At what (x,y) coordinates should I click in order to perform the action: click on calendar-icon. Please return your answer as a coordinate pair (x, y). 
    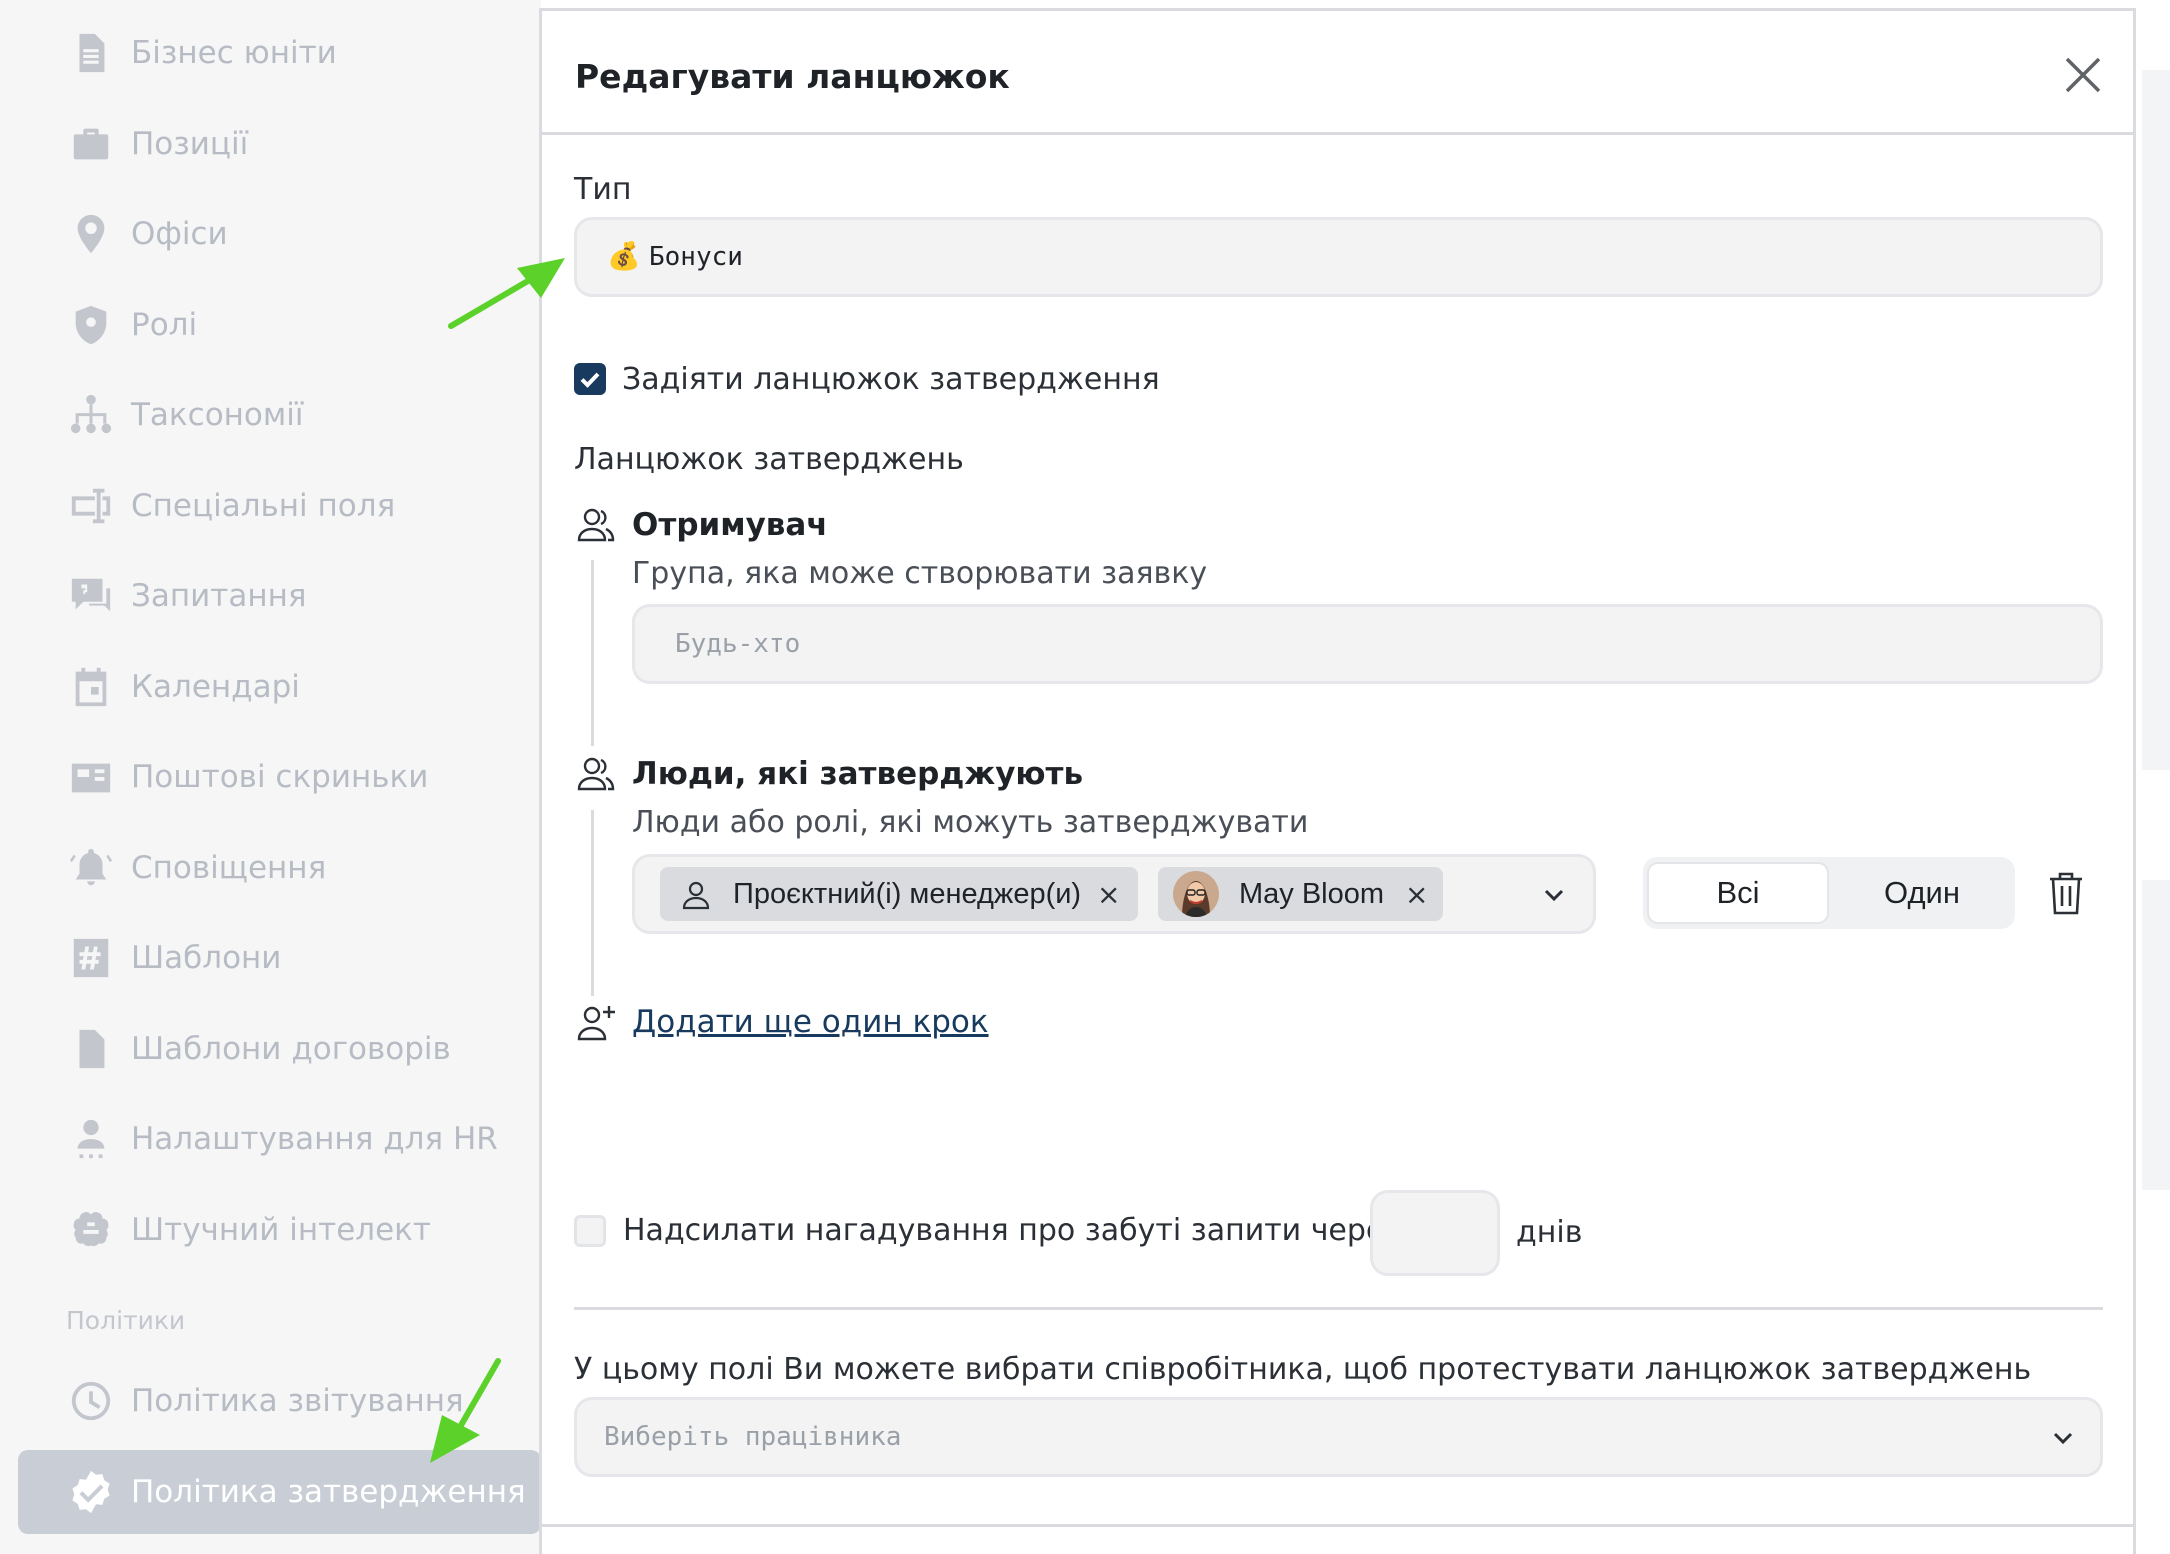
    Looking at the image, I should click on (91, 687).